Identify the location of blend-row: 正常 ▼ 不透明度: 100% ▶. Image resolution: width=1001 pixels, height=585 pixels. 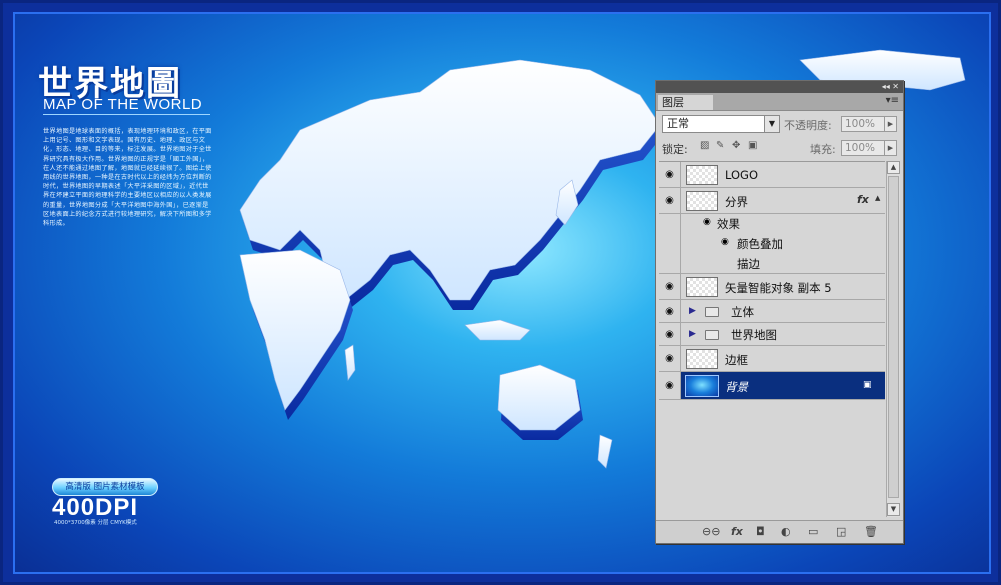
(779, 124).